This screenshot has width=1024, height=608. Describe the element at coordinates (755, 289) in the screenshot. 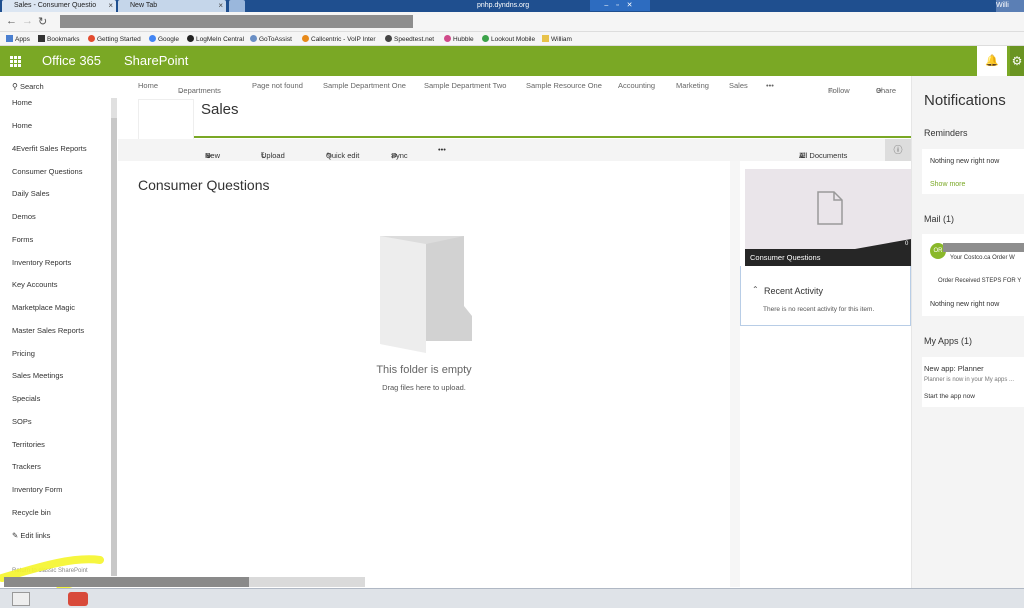

I see `chevron-up-icon: ⌃` at that location.